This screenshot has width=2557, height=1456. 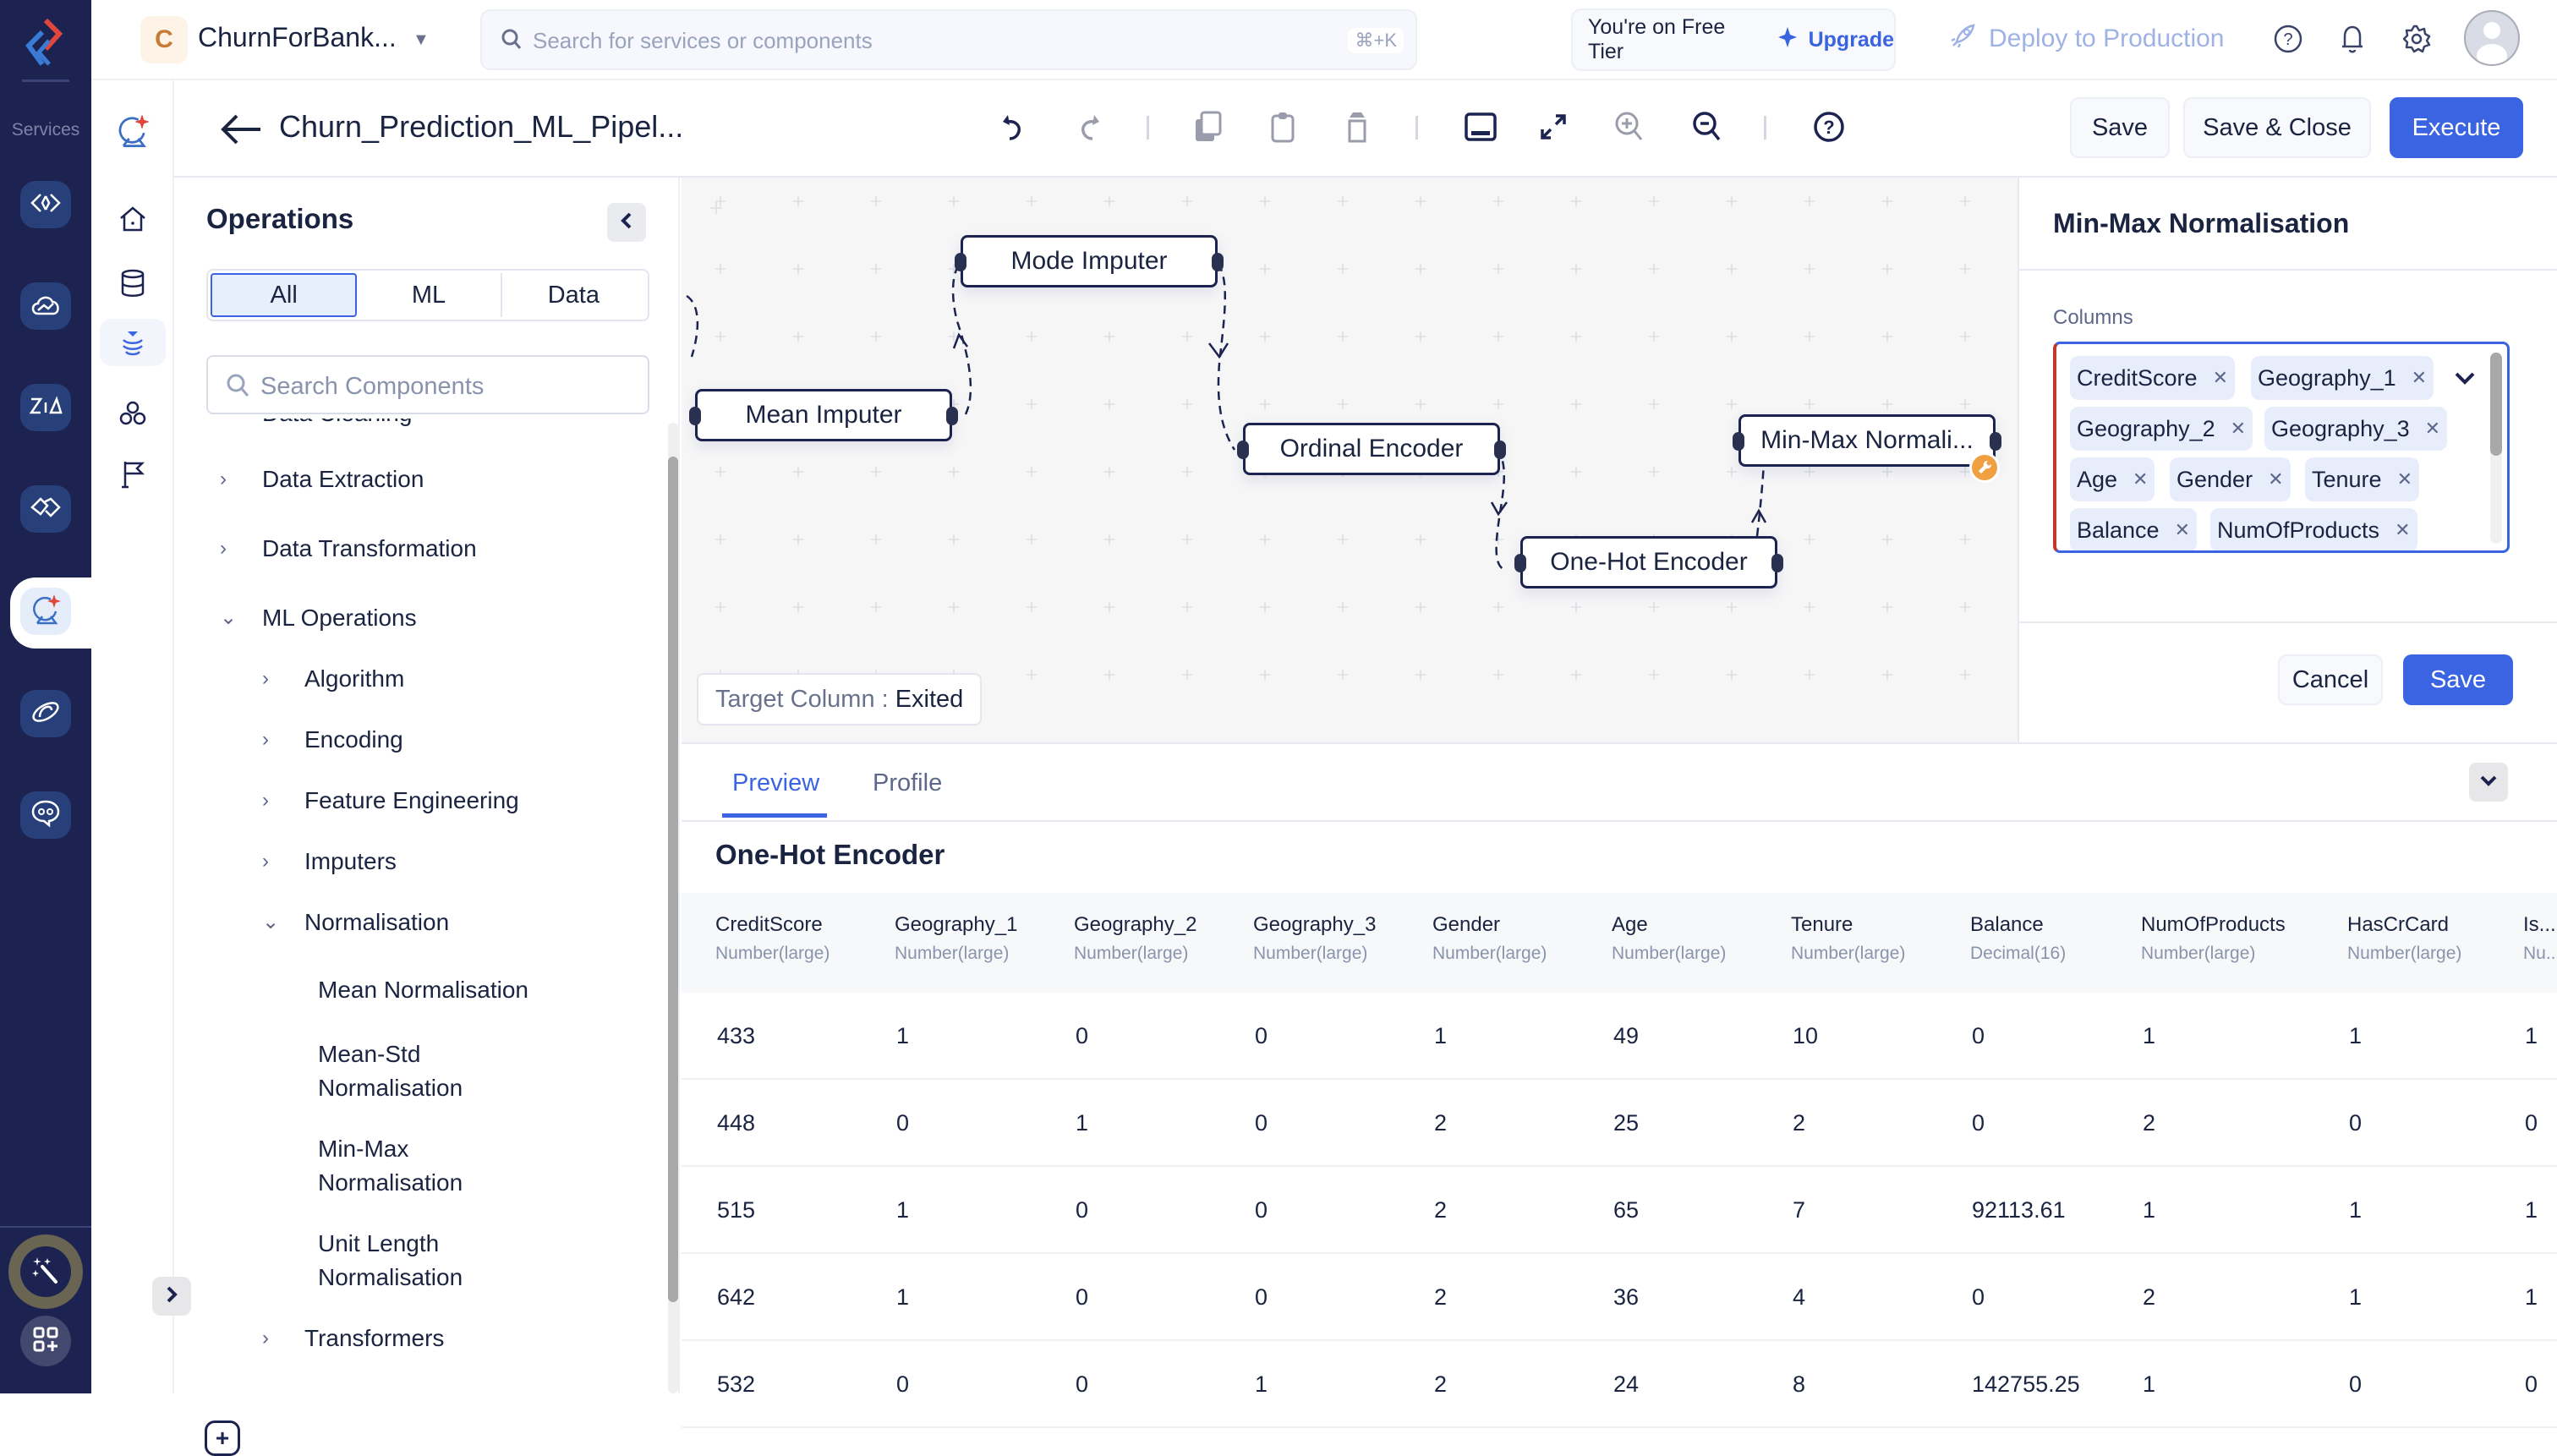 I want to click on column-header: NumOfProducts Number(large), so click(x=2213, y=938).